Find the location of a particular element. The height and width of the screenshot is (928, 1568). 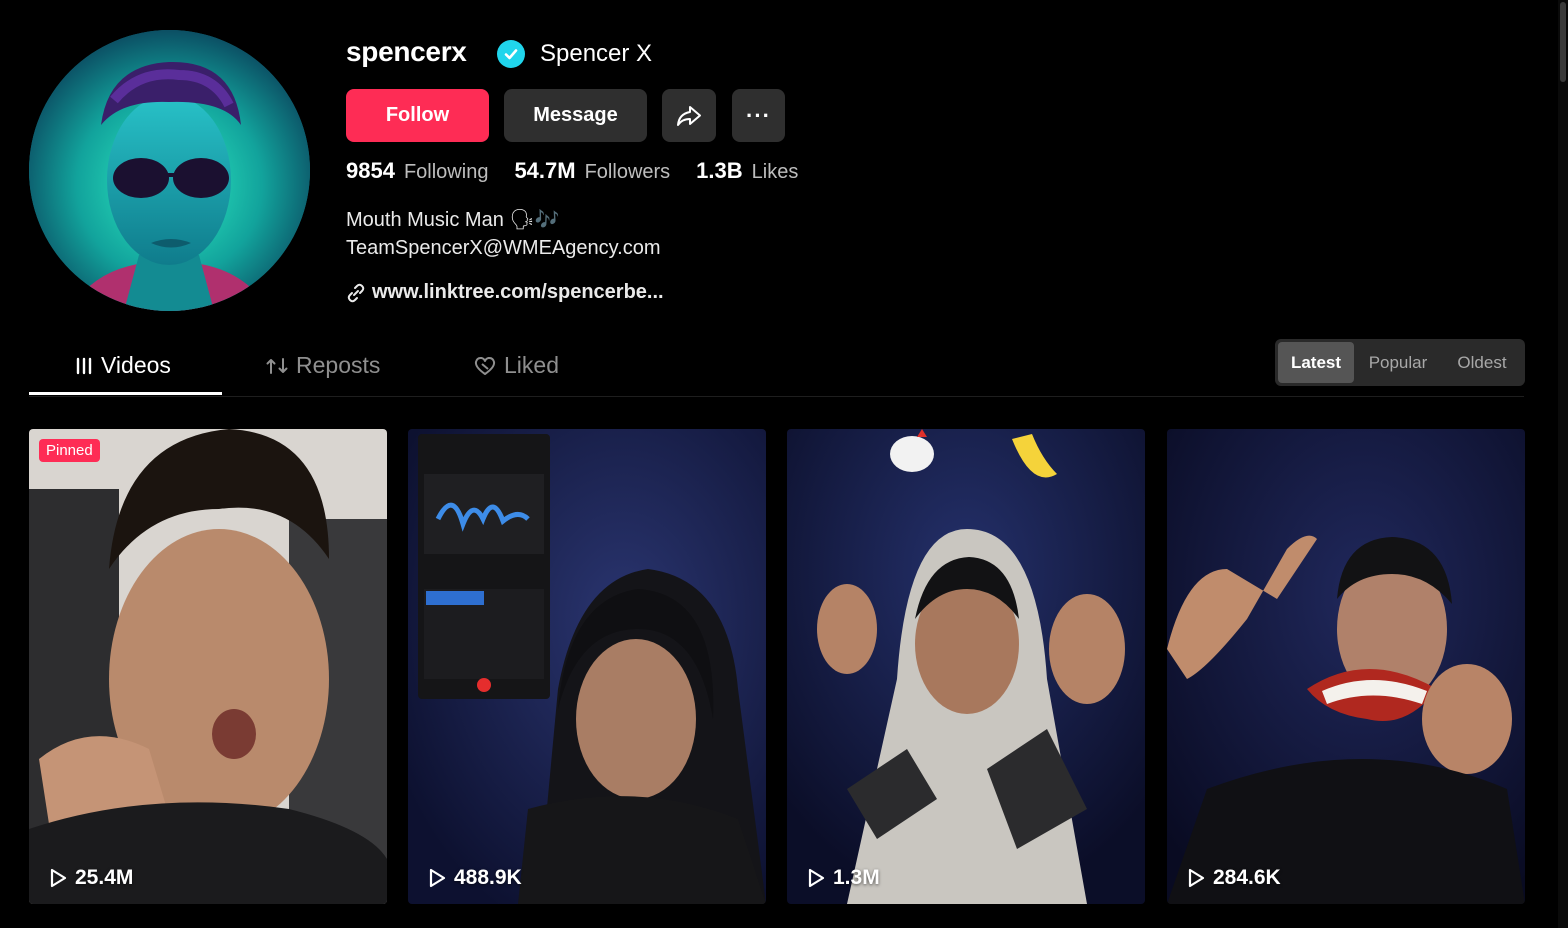

view-count: 1.3M is located at coordinates (843, 878).